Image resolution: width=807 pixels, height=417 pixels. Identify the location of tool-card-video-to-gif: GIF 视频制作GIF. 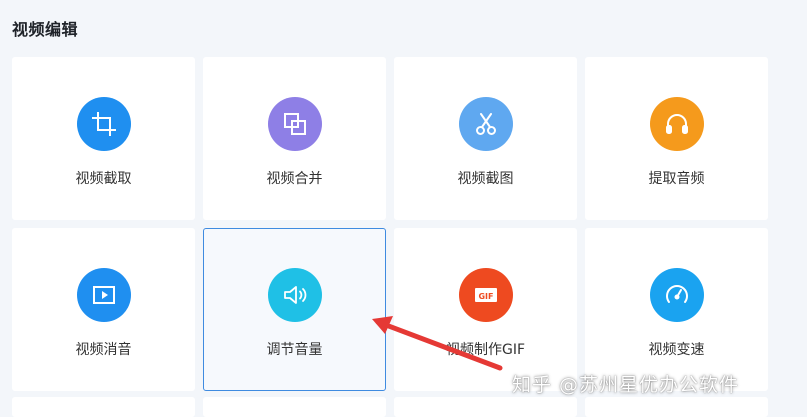
(485, 309).